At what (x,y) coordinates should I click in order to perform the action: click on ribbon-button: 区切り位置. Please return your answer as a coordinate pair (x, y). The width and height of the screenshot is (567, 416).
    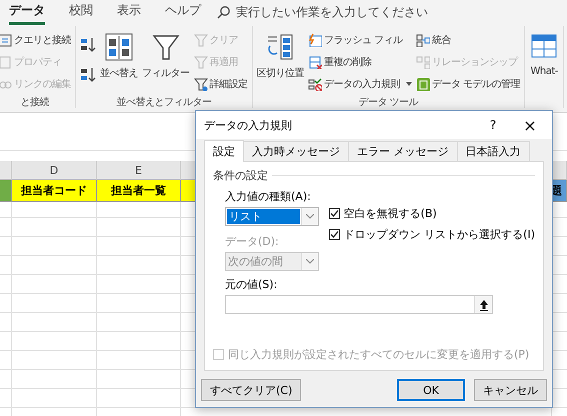
    Looking at the image, I should click on (280, 62).